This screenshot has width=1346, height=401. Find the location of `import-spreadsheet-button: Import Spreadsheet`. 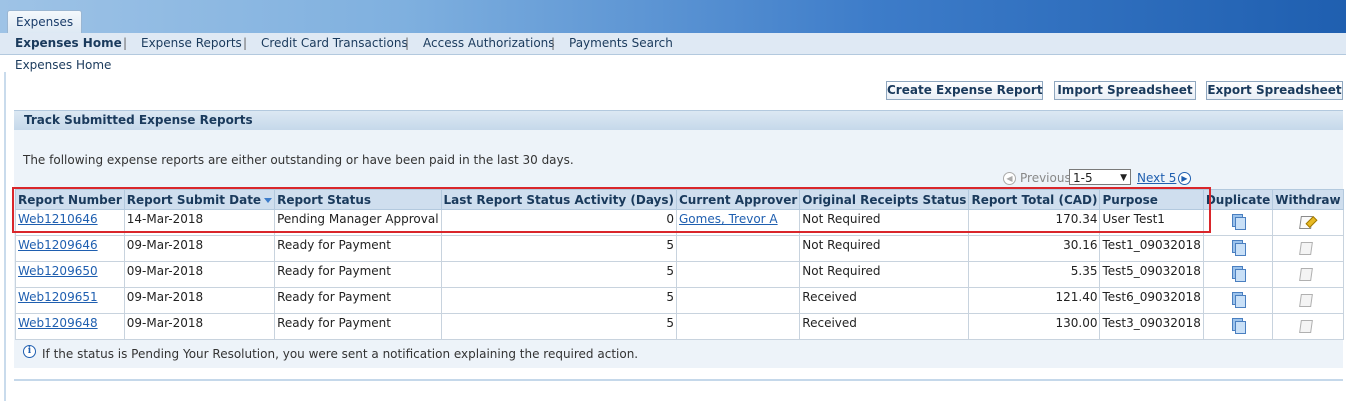

import-spreadsheet-button: Import Spreadsheet is located at coordinates (1125, 90).